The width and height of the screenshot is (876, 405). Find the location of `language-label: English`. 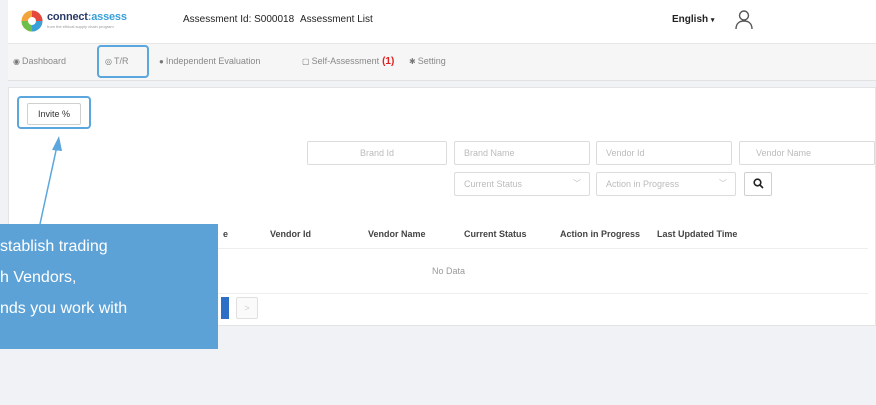

language-label: English is located at coordinates (690, 19).